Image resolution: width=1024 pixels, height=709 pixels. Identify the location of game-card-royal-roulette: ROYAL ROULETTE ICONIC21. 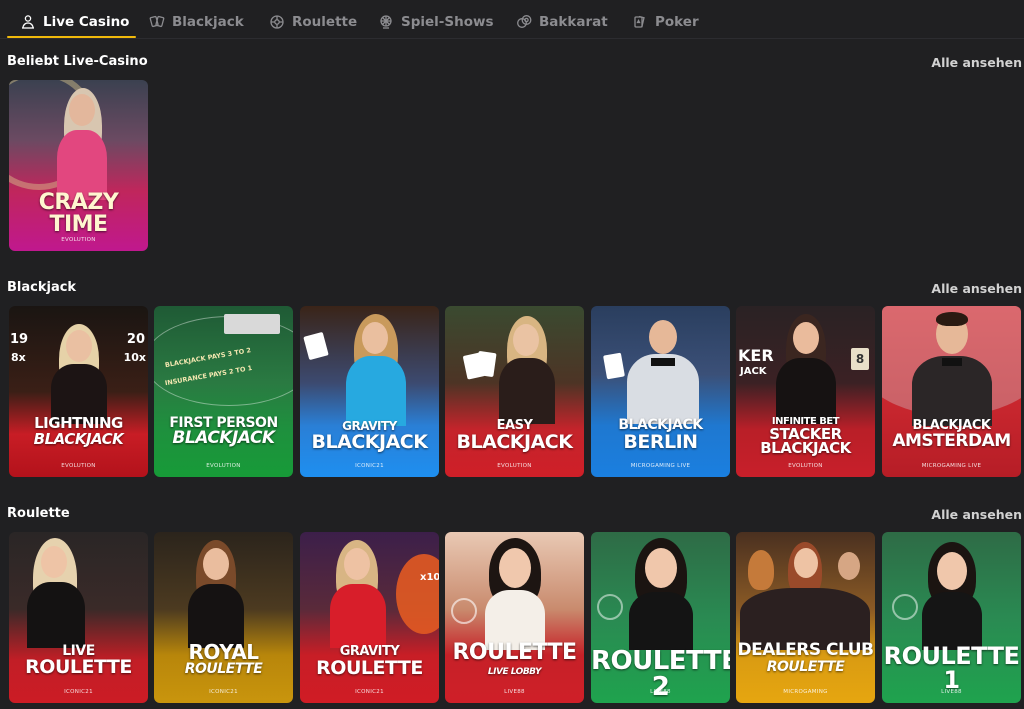
(223, 617).